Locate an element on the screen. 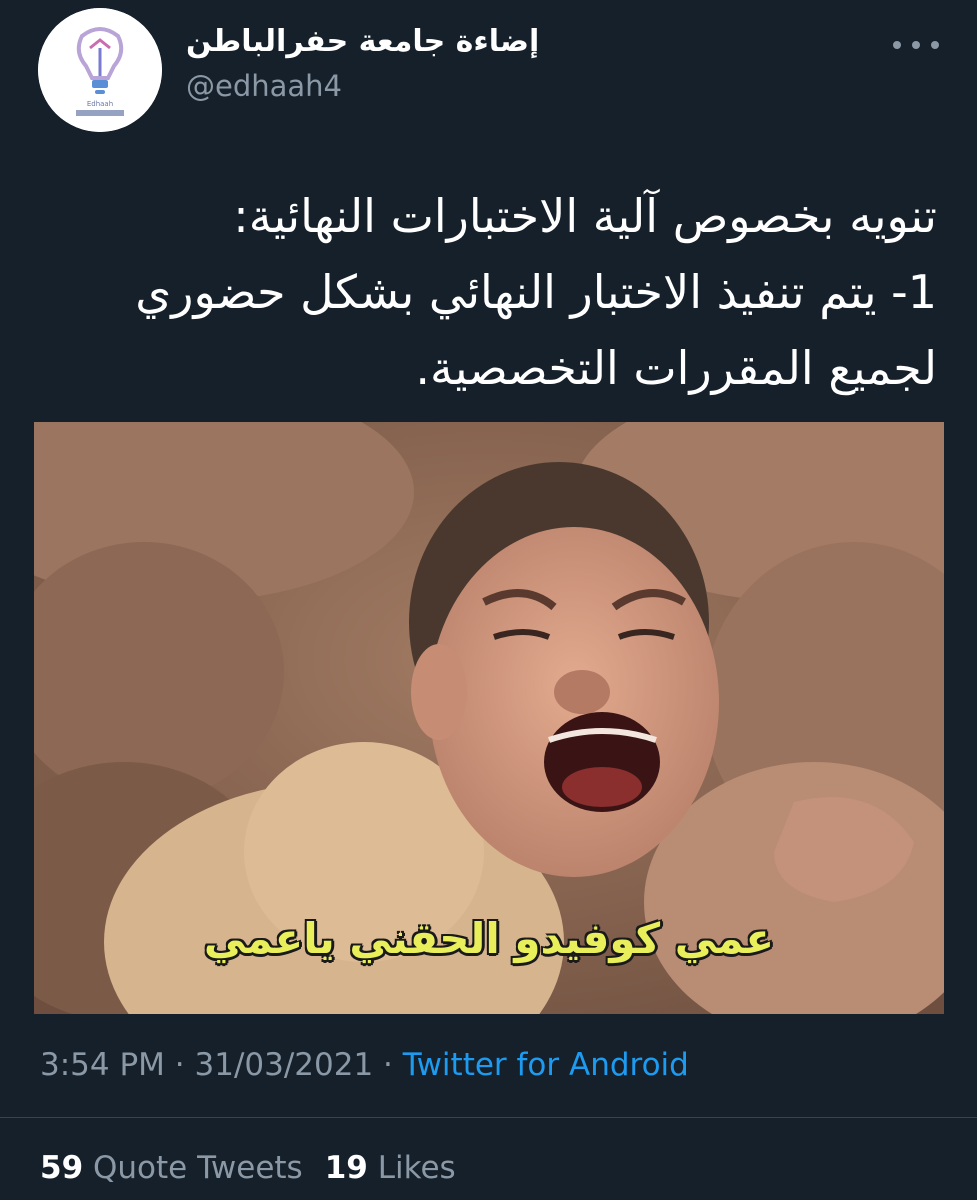 The height and width of the screenshot is (1200, 977). avatar: Edhaah is located at coordinates (100, 70).